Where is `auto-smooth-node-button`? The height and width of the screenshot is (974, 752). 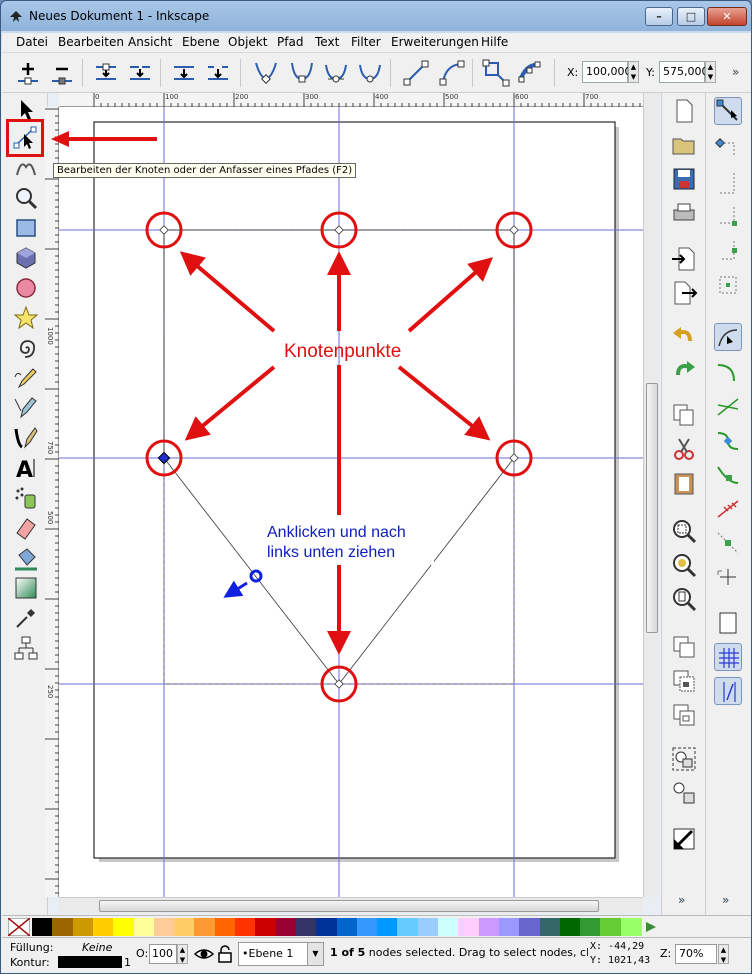 auto-smooth-node-button is located at coordinates (370, 73).